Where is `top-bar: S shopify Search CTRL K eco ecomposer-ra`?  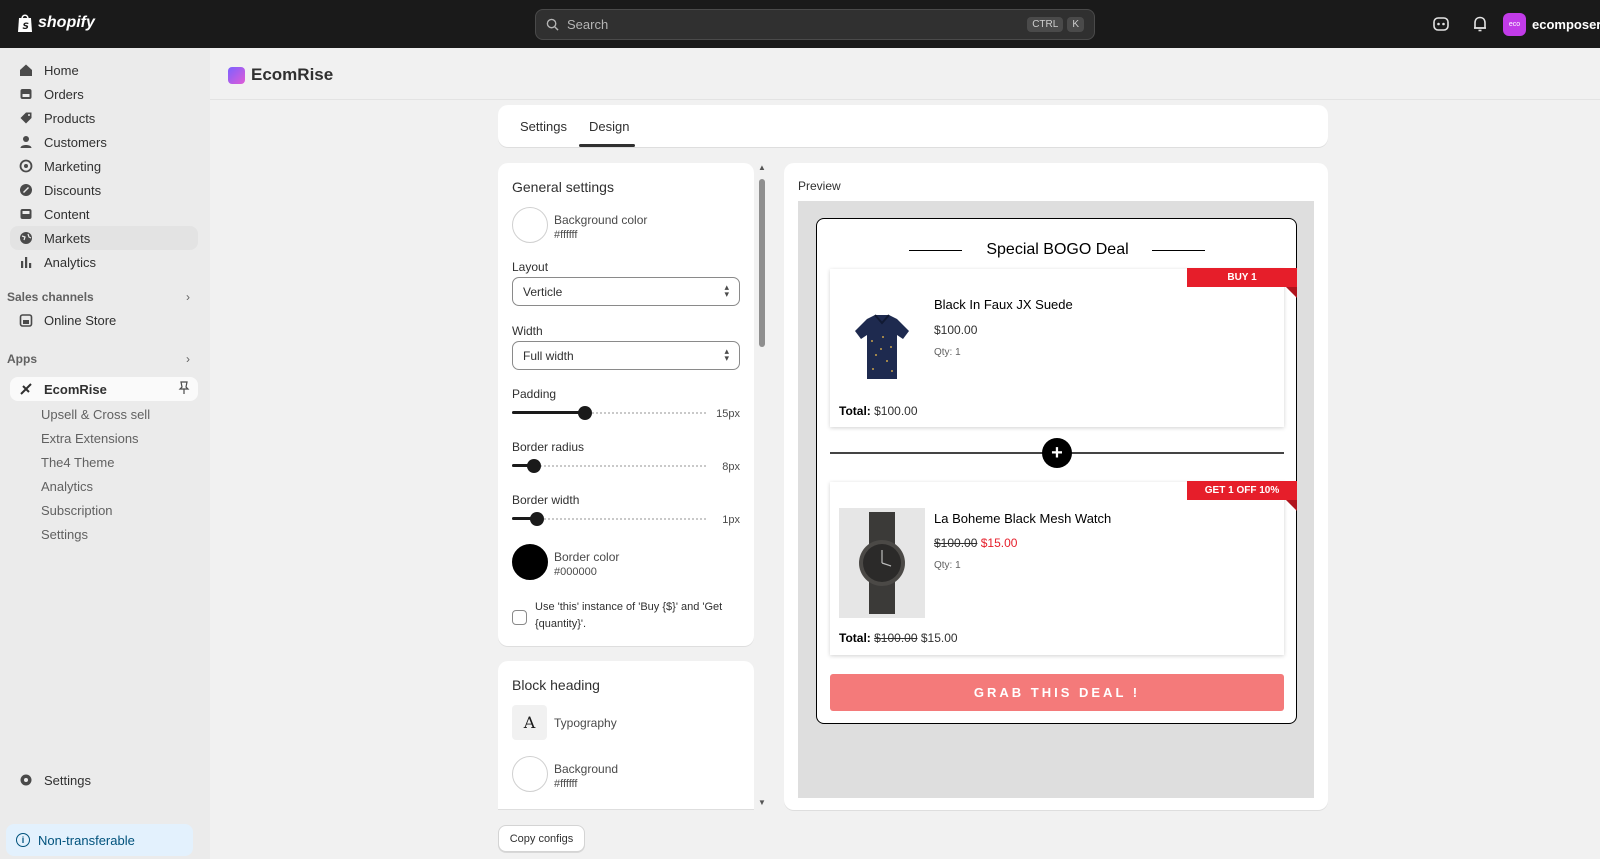
top-bar: S shopify Search CTRL K eco ecomposer-ra is located at coordinates (800, 24).